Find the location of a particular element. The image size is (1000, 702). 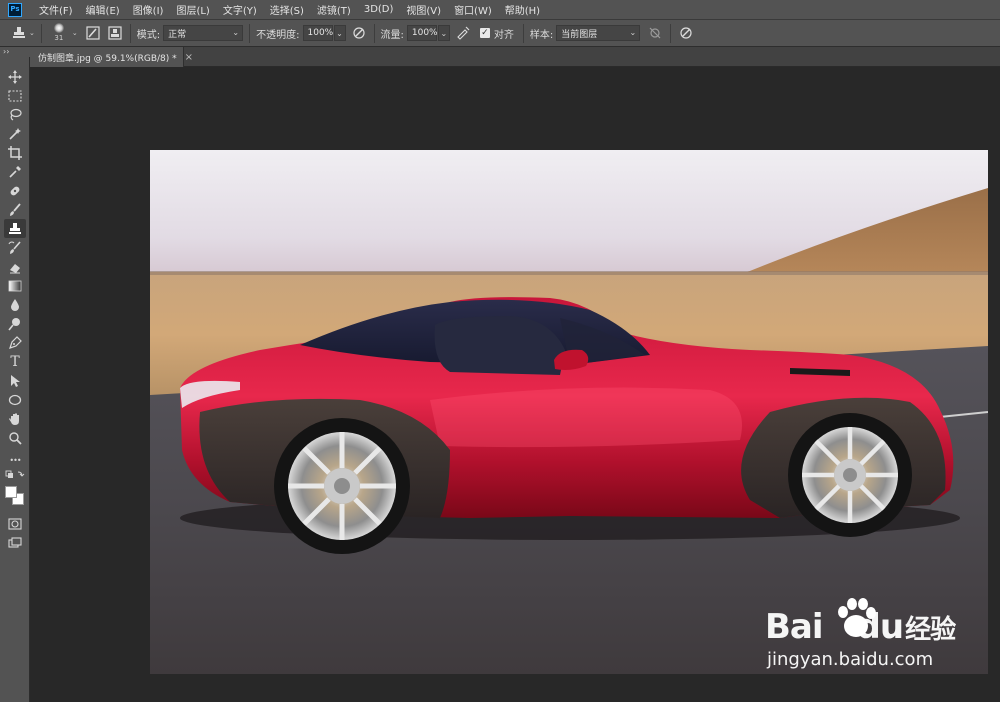

menu-layer: 图层(L) is located at coordinates (192, 9).